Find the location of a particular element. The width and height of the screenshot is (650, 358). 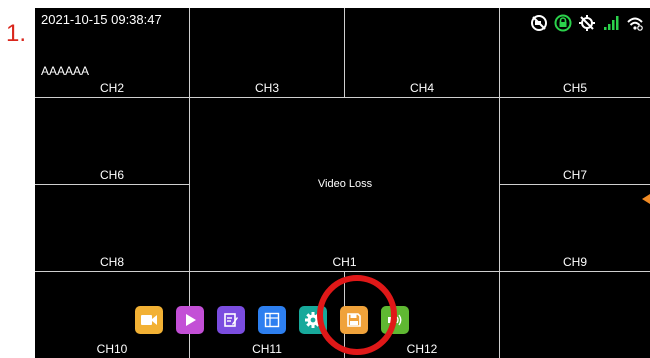

channel-tile-ch8: CH8 is located at coordinates (112, 228).